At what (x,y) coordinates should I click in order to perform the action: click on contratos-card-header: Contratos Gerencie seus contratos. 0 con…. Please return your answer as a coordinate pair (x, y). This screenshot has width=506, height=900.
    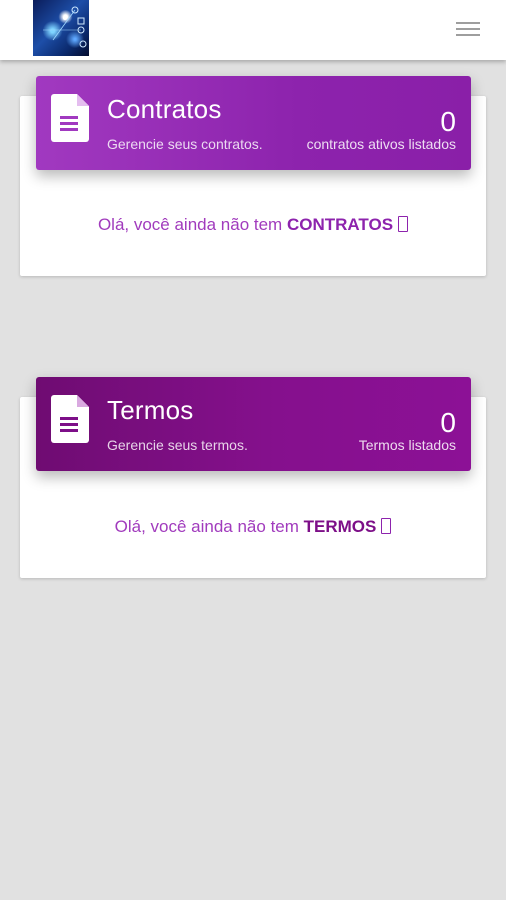
    Looking at the image, I should click on (253, 123).